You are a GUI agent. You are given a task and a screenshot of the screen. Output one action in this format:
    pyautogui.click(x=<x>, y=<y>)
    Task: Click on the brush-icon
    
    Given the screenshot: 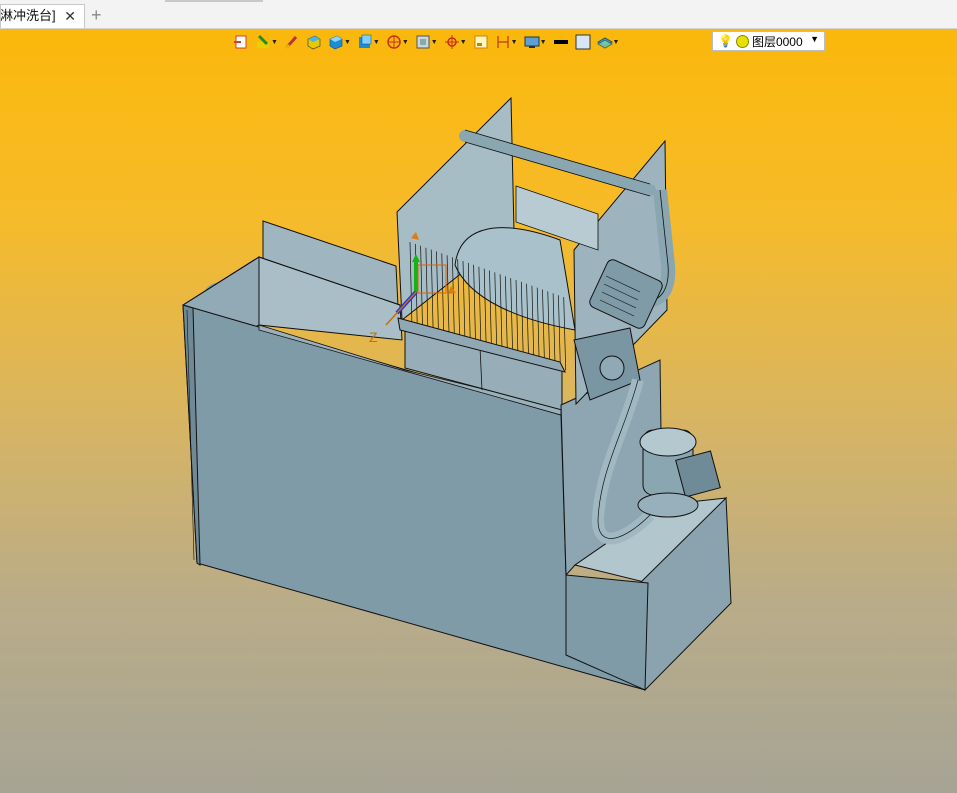 What is the action you would take?
    pyautogui.click(x=292, y=42)
    